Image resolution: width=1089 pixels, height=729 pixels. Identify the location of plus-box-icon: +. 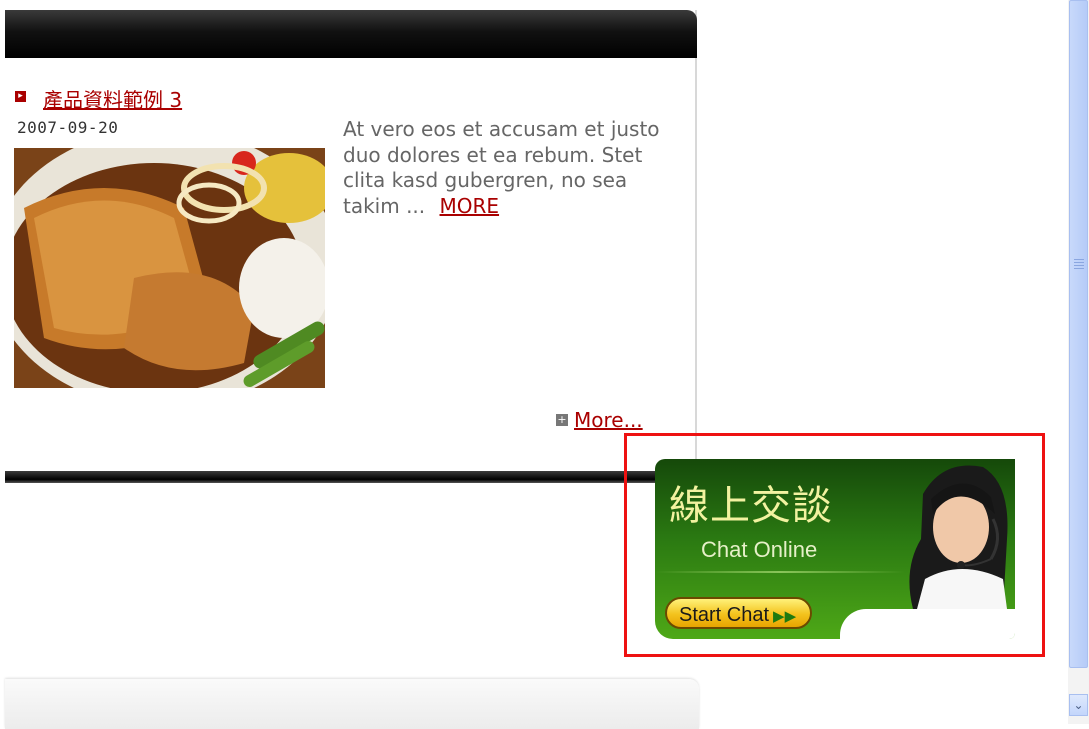
(562, 419).